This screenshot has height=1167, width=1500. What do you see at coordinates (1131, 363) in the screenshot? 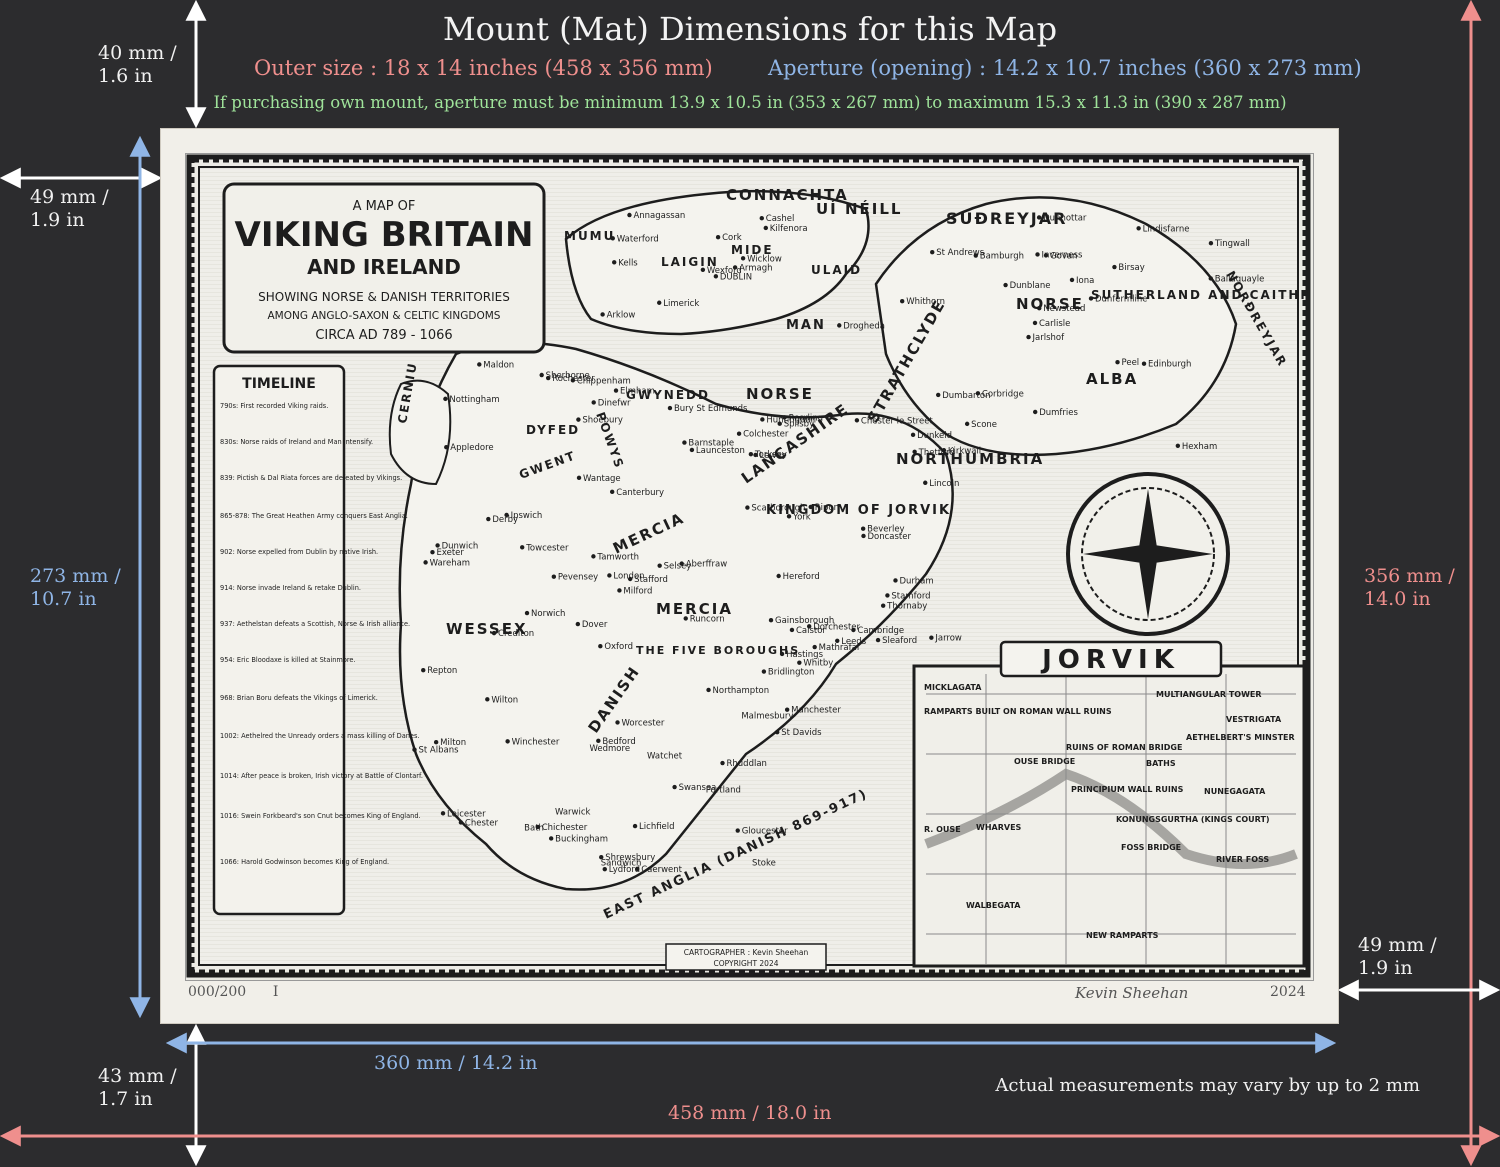
I see `town-label: Peel` at bounding box center [1131, 363].